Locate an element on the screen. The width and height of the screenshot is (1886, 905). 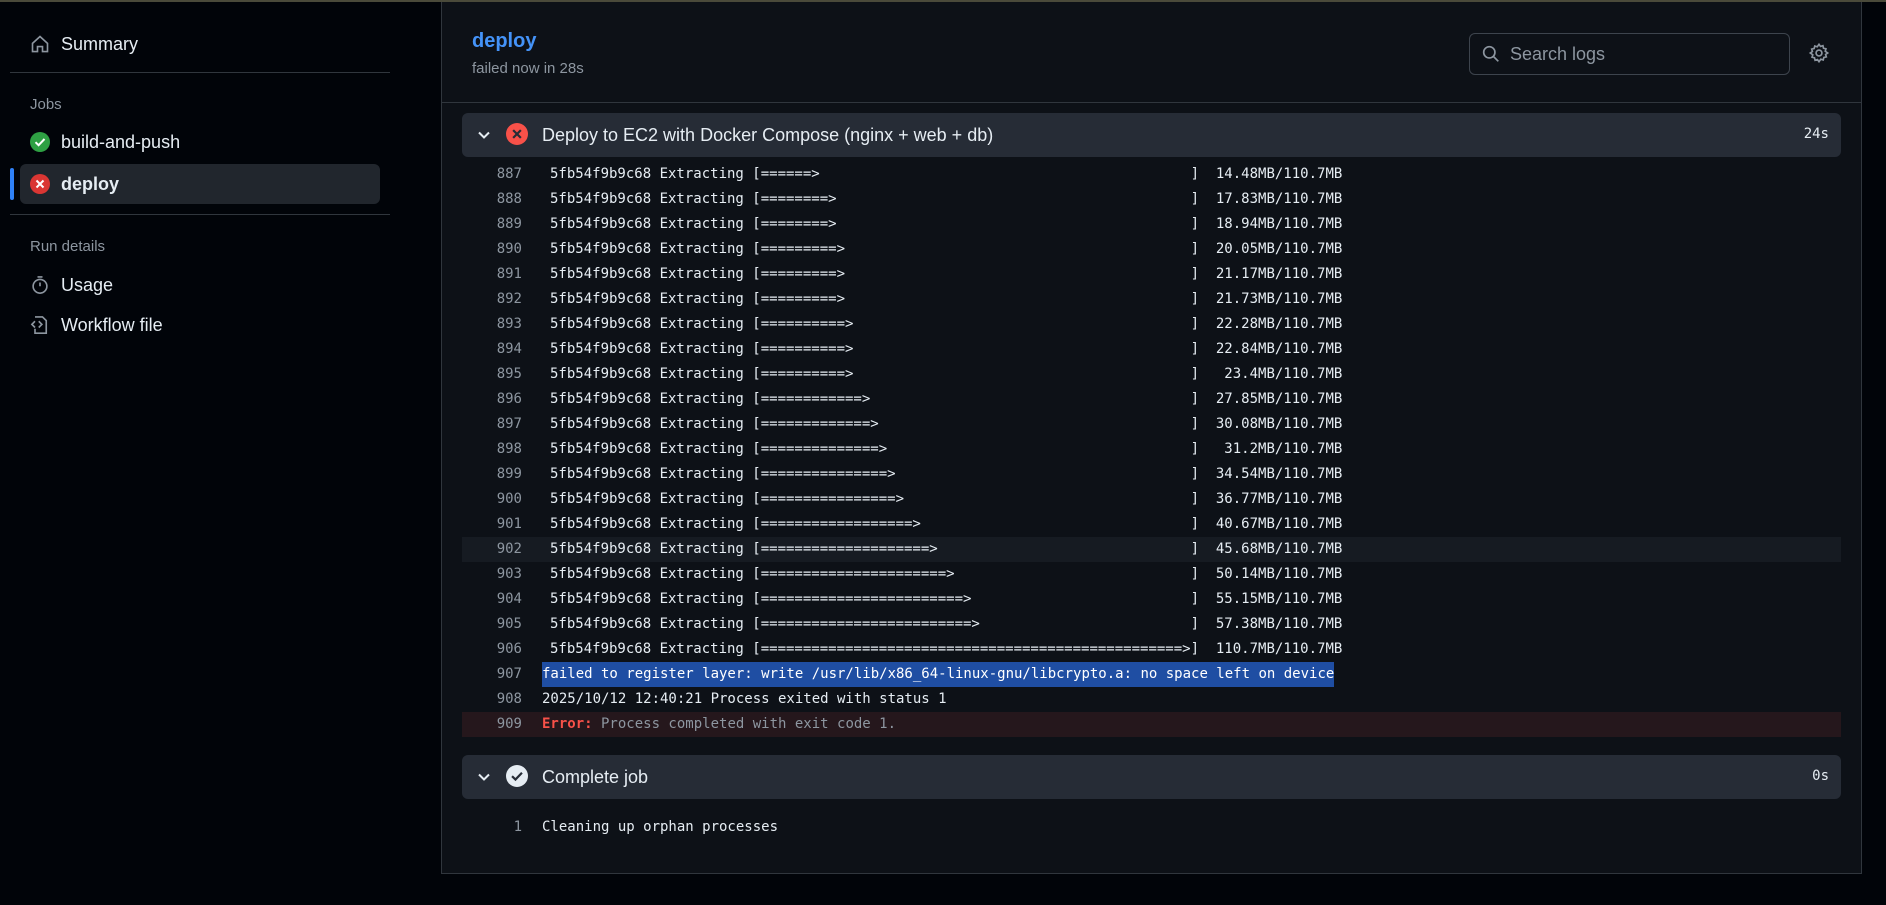
line-number: 899 is located at coordinates (492, 474).